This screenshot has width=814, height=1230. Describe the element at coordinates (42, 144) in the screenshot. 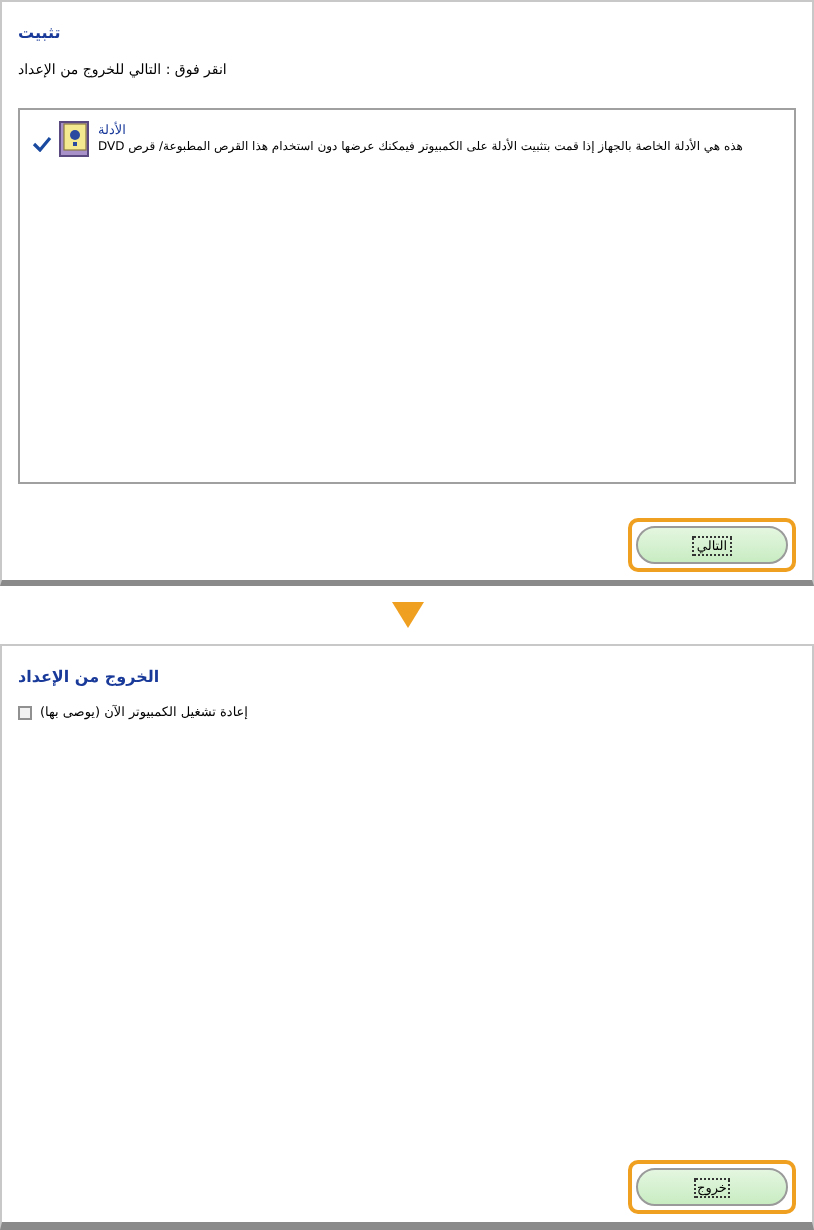

I see `checkmark-icon` at that location.